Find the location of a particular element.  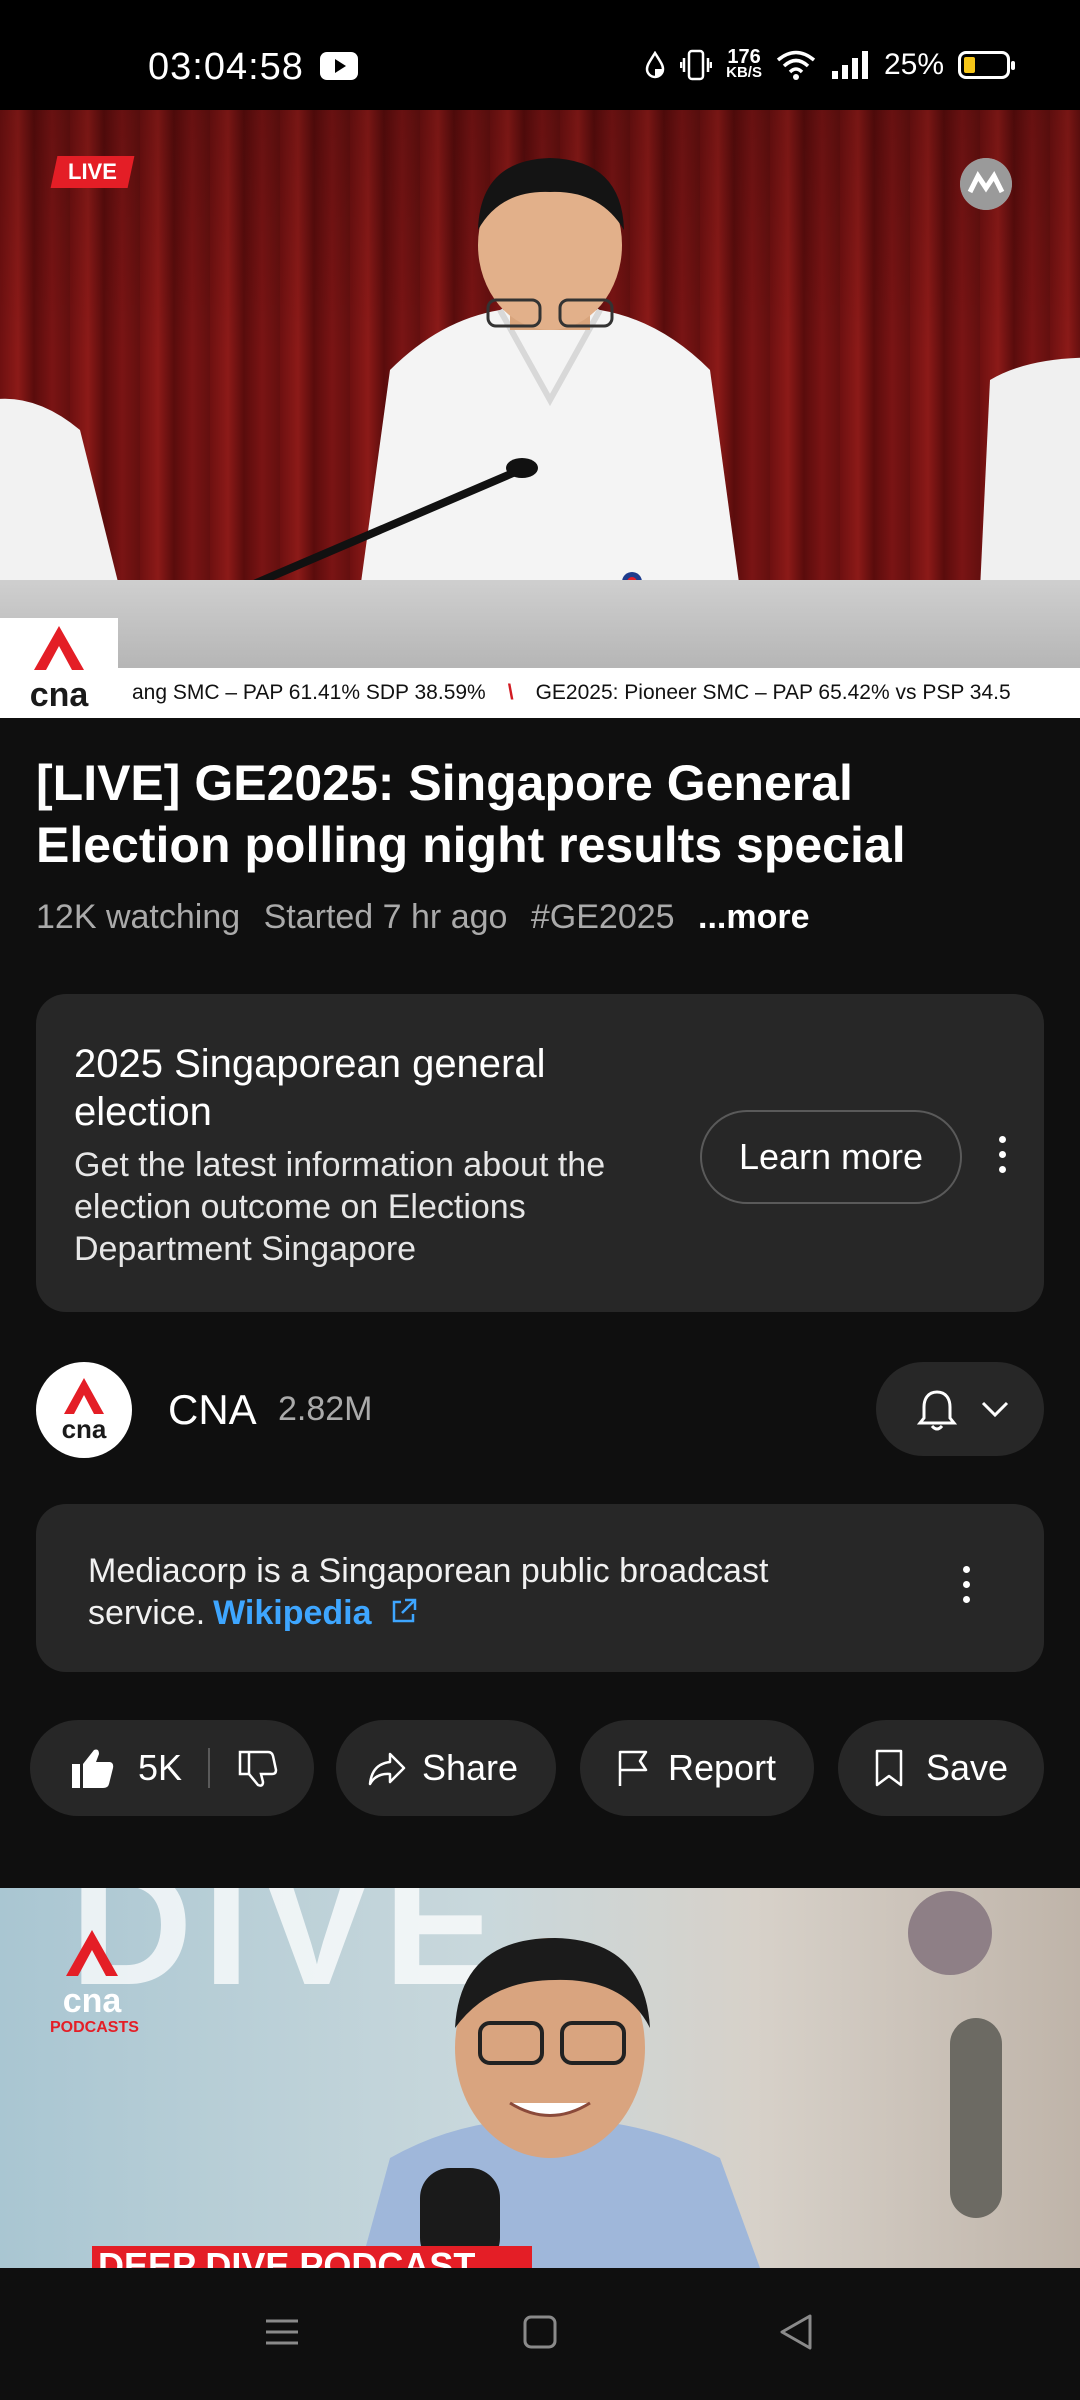

podcast-title-banner: DEEP DIVE PODCAST is located at coordinates (312, 2257).